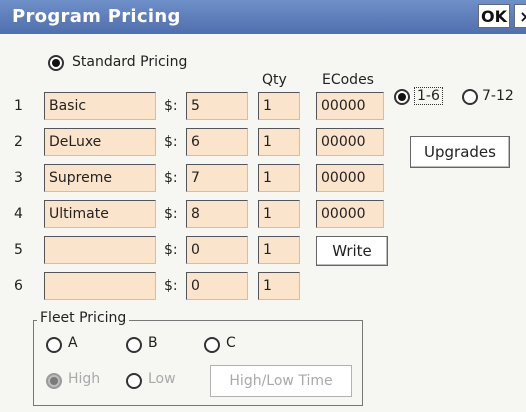 The height and width of the screenshot is (412, 526). Describe the element at coordinates (162, 379) in the screenshot. I see `low-label: Low` at that location.